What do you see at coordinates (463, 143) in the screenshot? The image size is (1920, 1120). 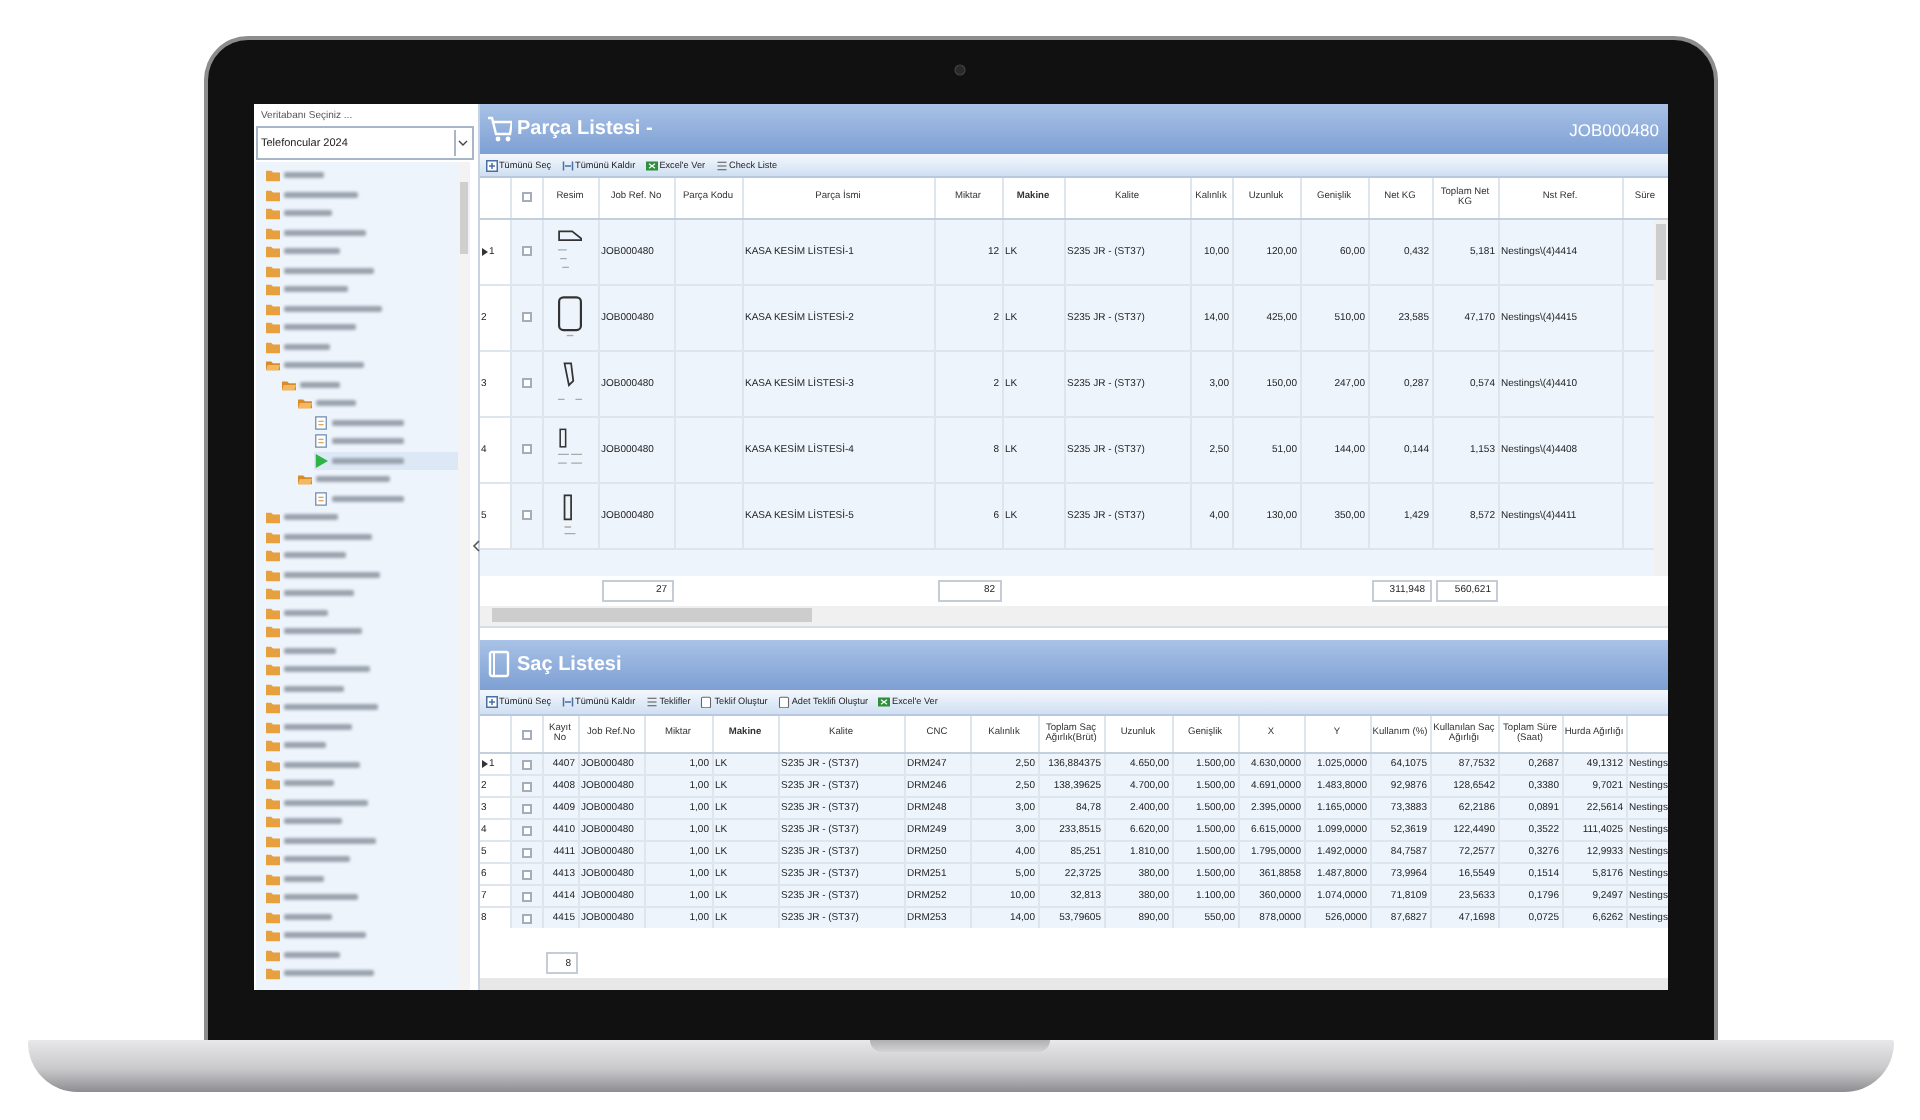 I see `chevron-down-icon` at bounding box center [463, 143].